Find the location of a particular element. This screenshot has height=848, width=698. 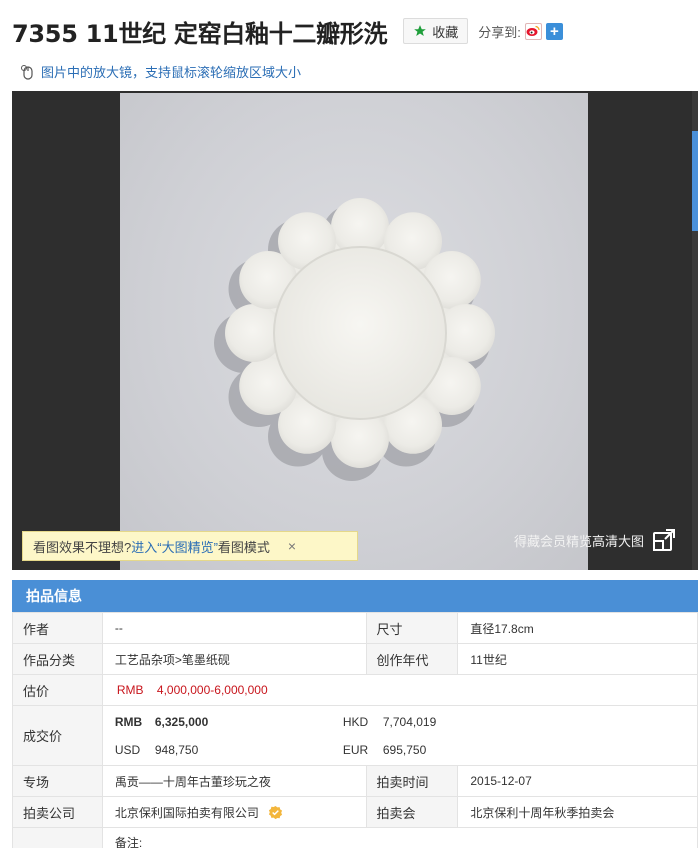

deal-hkd-currency: HKD is located at coordinates (355, 721).